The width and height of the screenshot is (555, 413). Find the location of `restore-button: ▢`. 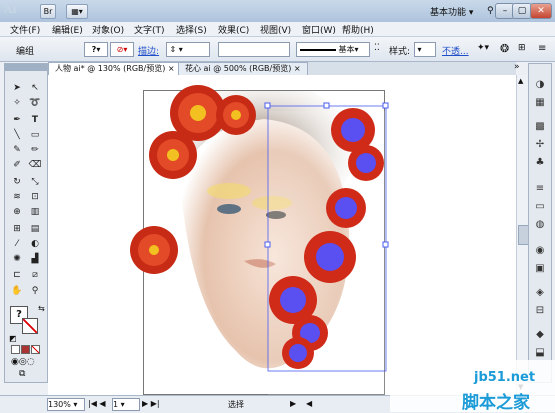

restore-button: ▢ is located at coordinates (522, 11).